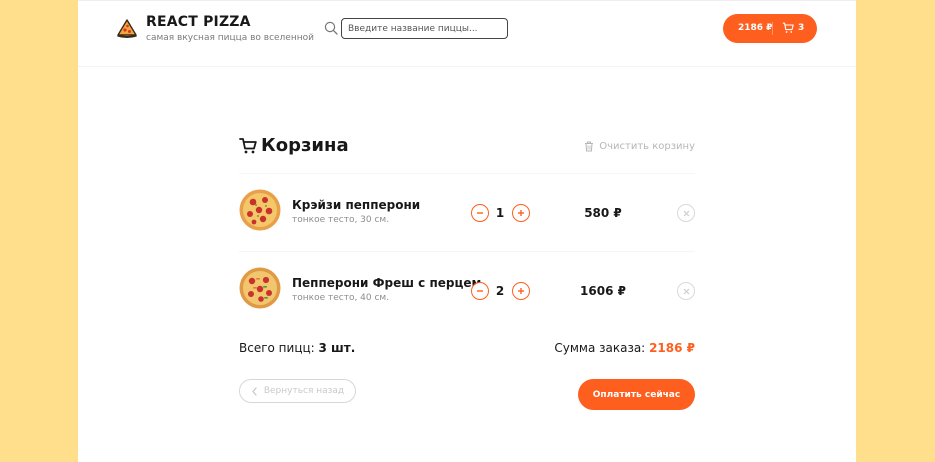 This screenshot has height=462, width=935. What do you see at coordinates (341, 298) in the screenshot?
I see `item-description: тонкое тесто, 40 см.` at bounding box center [341, 298].